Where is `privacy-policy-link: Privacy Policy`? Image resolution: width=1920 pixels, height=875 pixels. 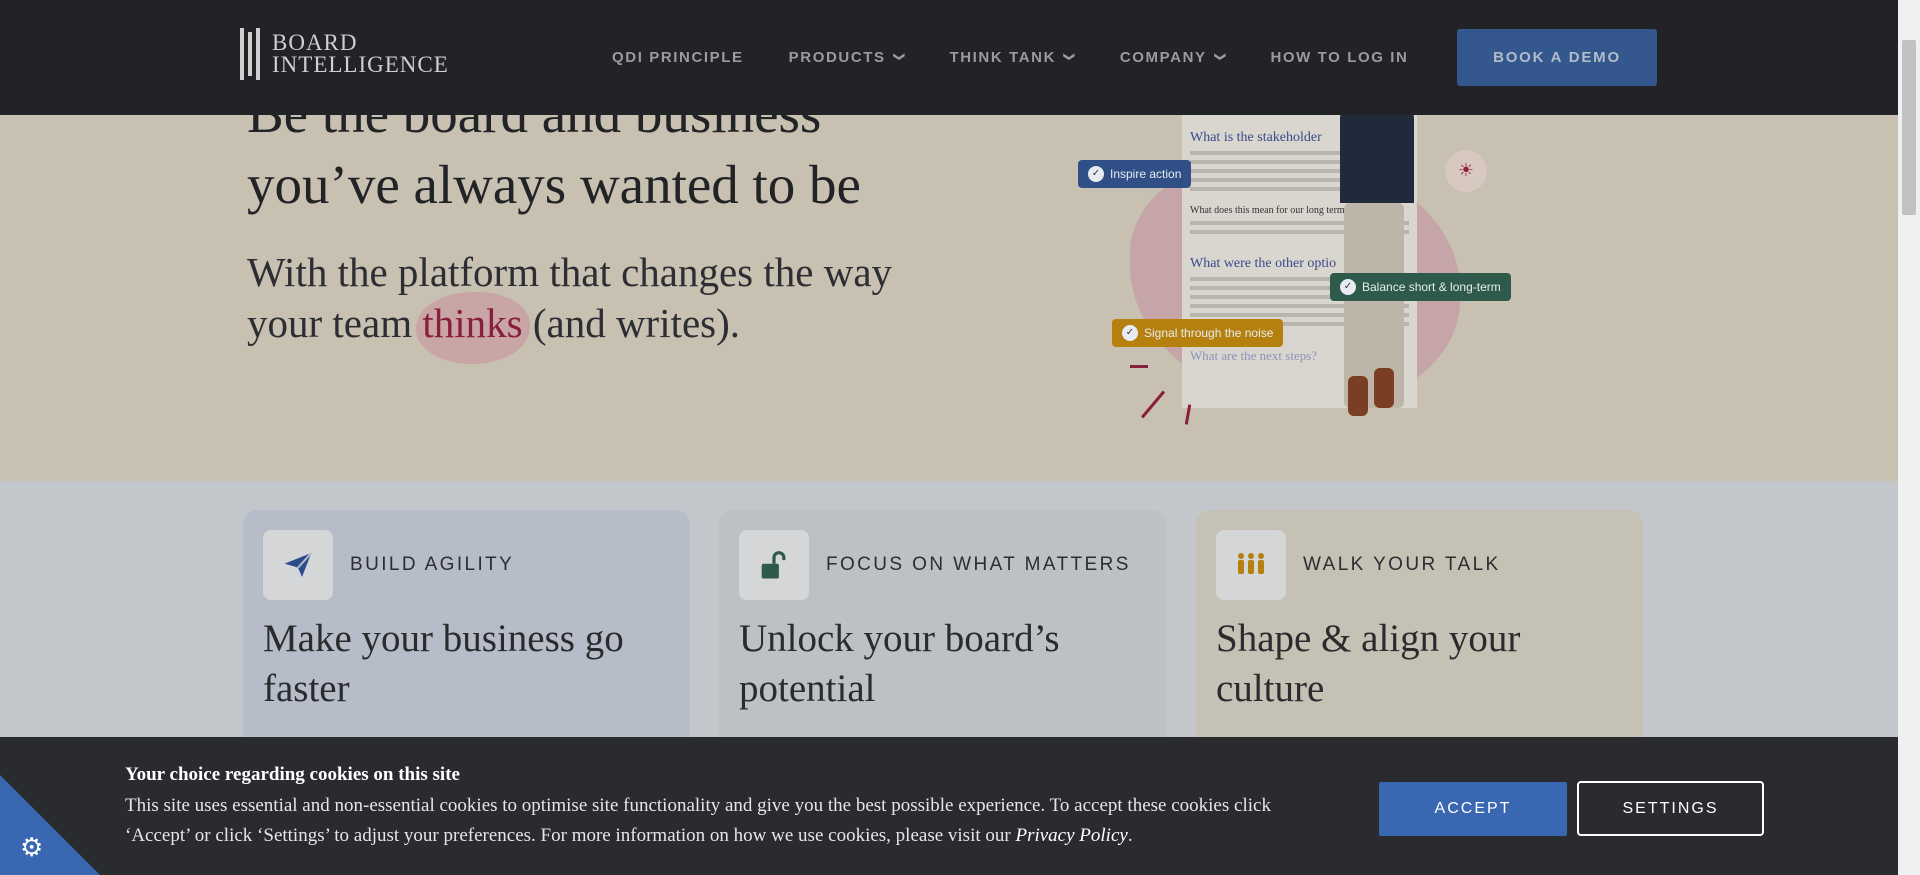 privacy-policy-link: Privacy Policy is located at coordinates (1071, 835).